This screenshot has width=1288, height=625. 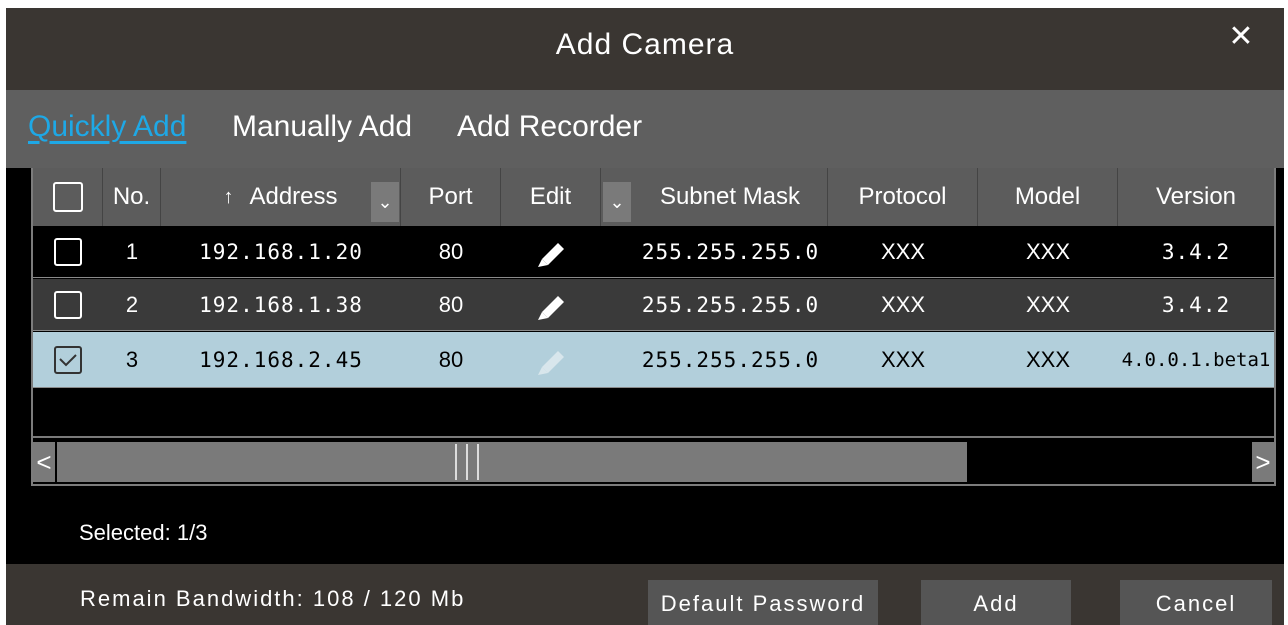 I want to click on dialog-title: Add Camera, so click(x=645, y=44).